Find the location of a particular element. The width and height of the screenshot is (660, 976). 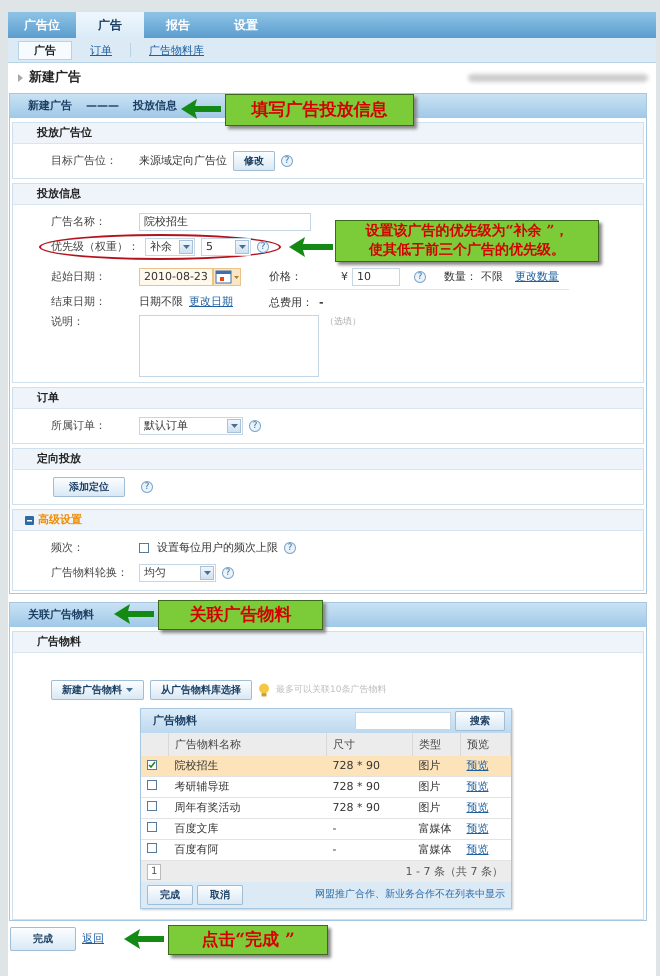

sub-tab: 广告物料库 is located at coordinates (176, 50).